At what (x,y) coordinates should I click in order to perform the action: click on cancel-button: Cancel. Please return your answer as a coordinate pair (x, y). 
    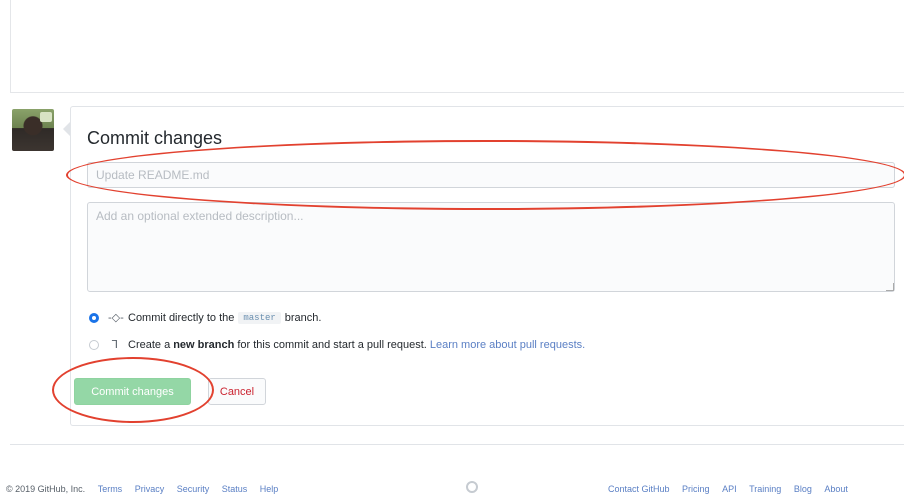
    Looking at the image, I should click on (237, 391).